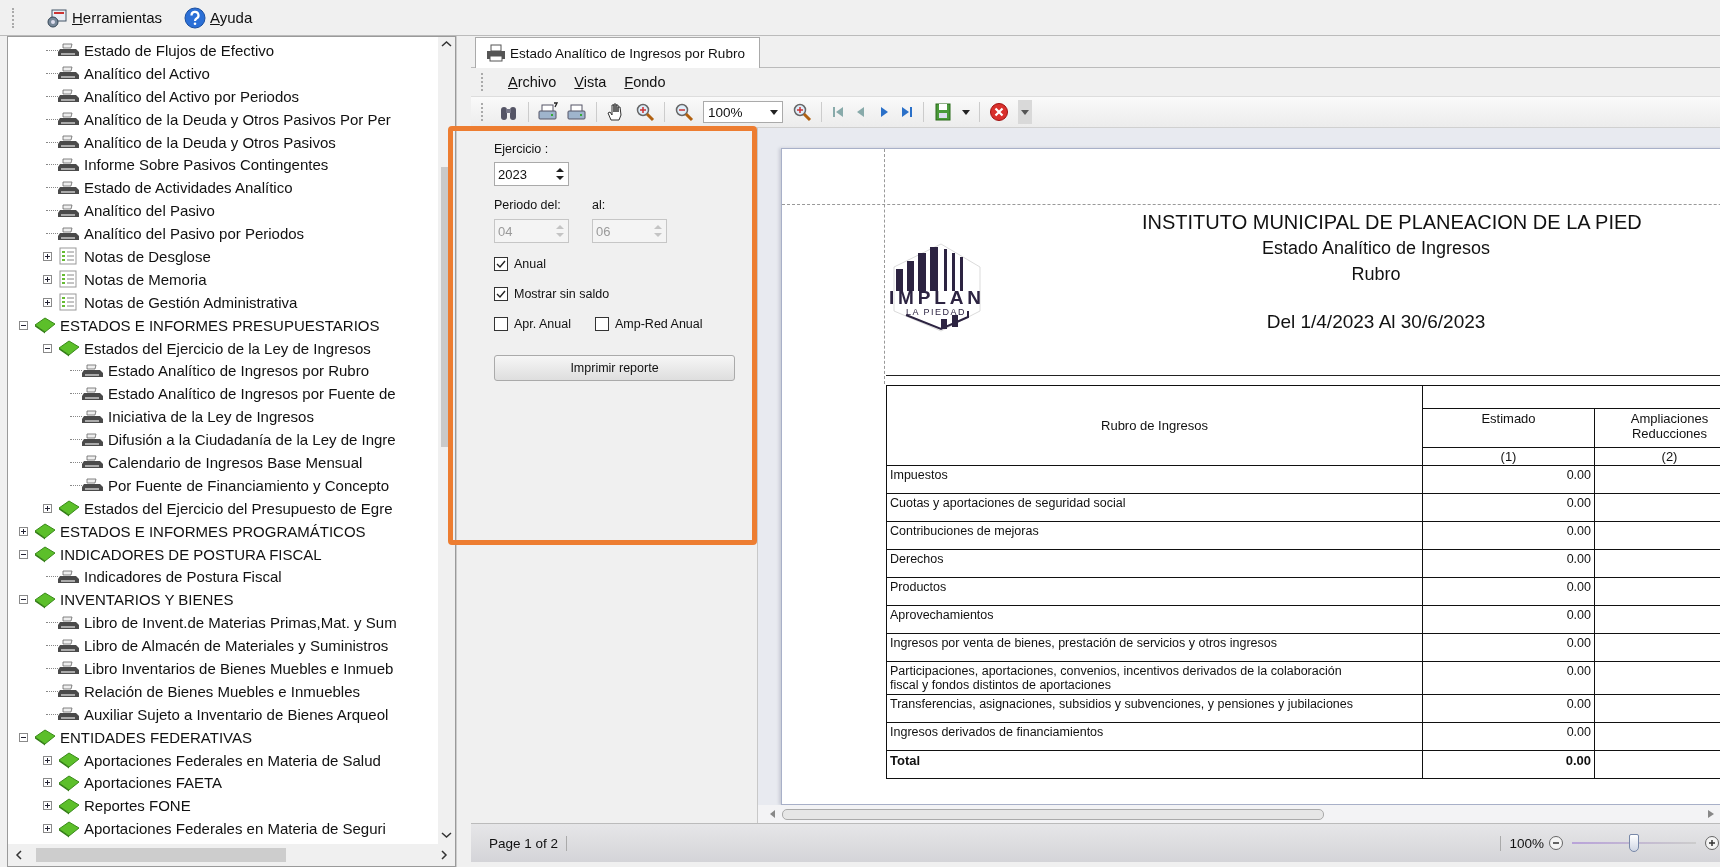  I want to click on tree-item: Indicadores de Postura Fiscal, so click(182, 577).